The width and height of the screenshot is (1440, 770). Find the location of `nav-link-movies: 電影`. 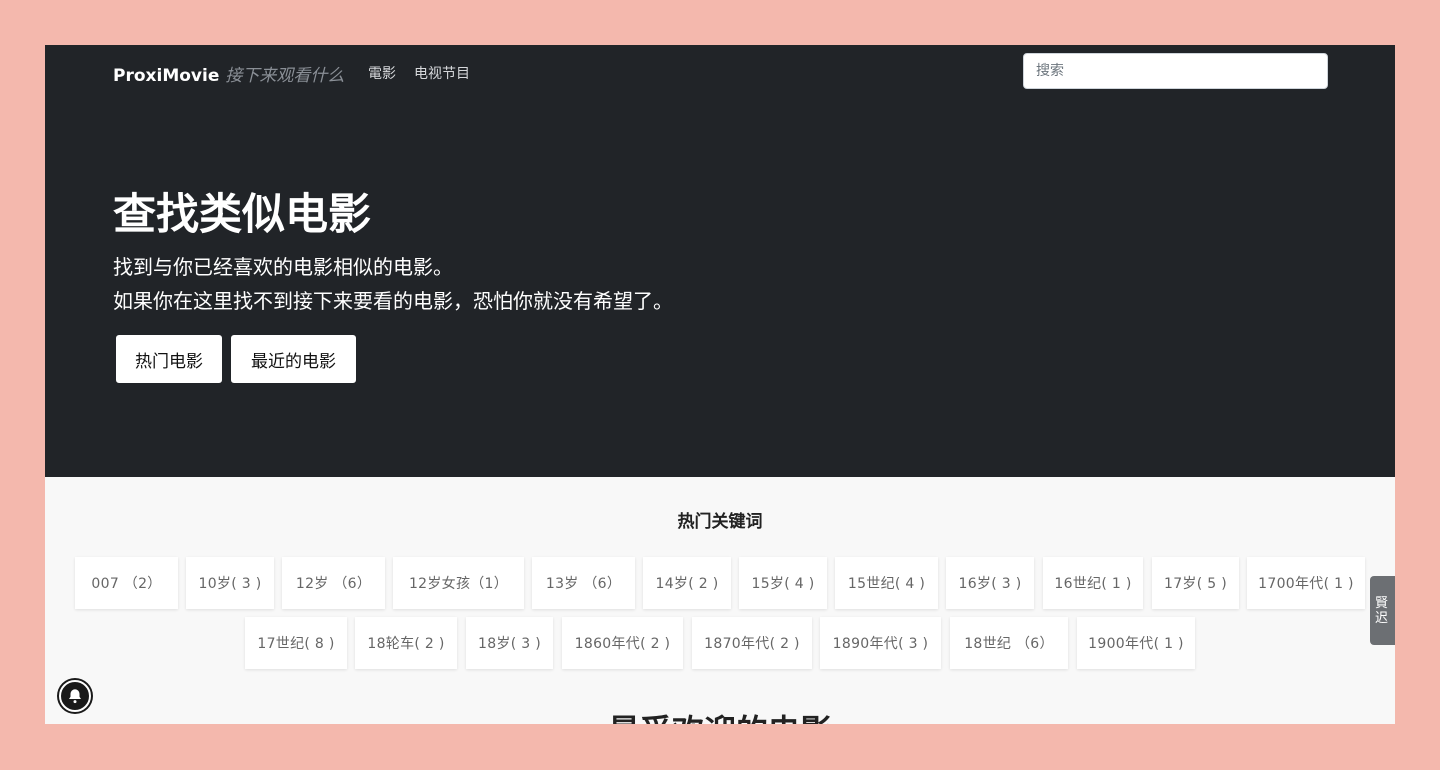

nav-link-movies: 電影 is located at coordinates (382, 73).